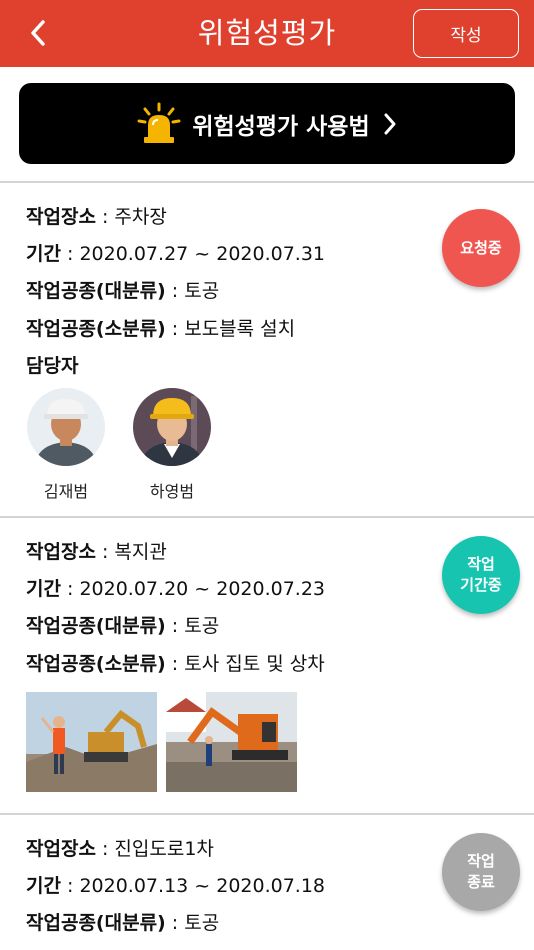  What do you see at coordinates (161, 742) in the screenshot?
I see `photo-gallery` at bounding box center [161, 742].